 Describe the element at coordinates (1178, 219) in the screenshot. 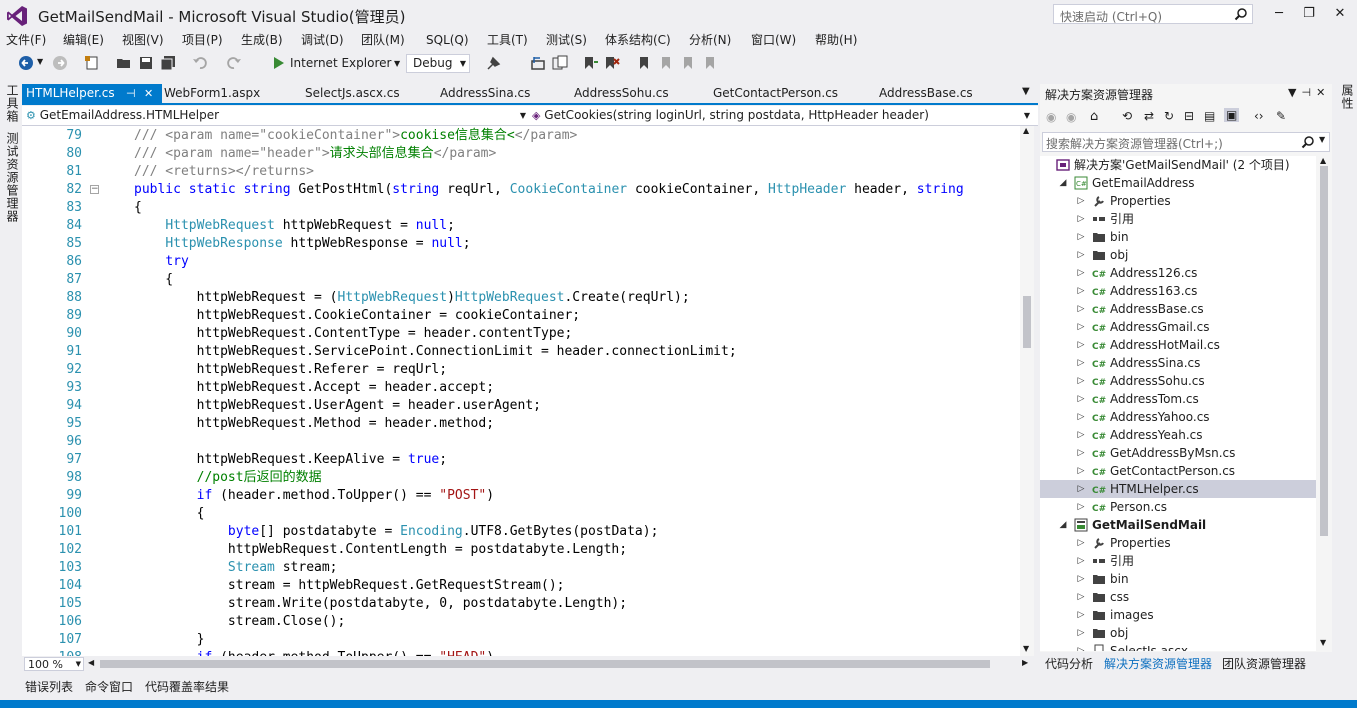

I see `tree-item: ▷ 引用` at that location.